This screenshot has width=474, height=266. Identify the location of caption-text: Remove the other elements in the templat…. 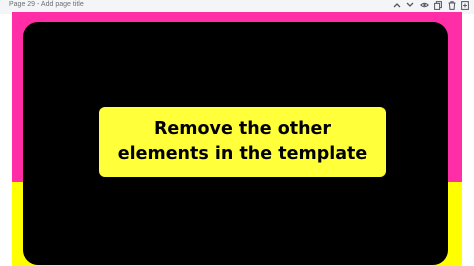
(243, 142).